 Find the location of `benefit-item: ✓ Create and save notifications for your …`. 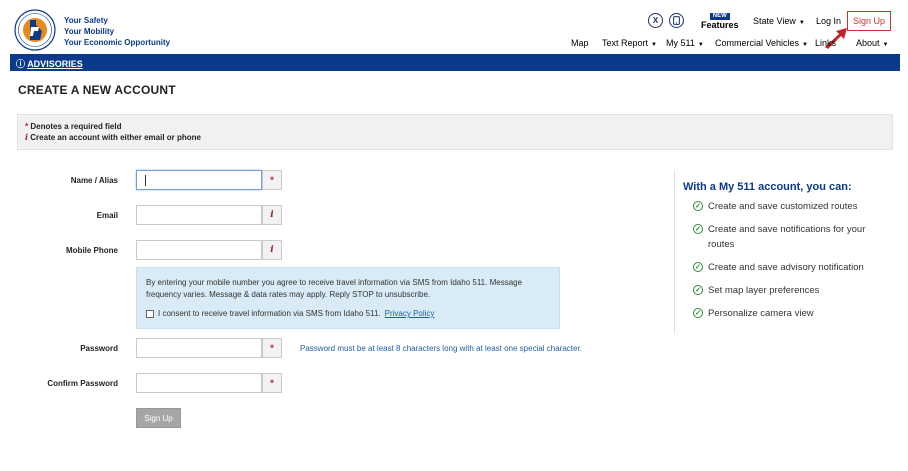

benefit-item: ✓ Create and save notifications for your … is located at coordinates (790, 237).